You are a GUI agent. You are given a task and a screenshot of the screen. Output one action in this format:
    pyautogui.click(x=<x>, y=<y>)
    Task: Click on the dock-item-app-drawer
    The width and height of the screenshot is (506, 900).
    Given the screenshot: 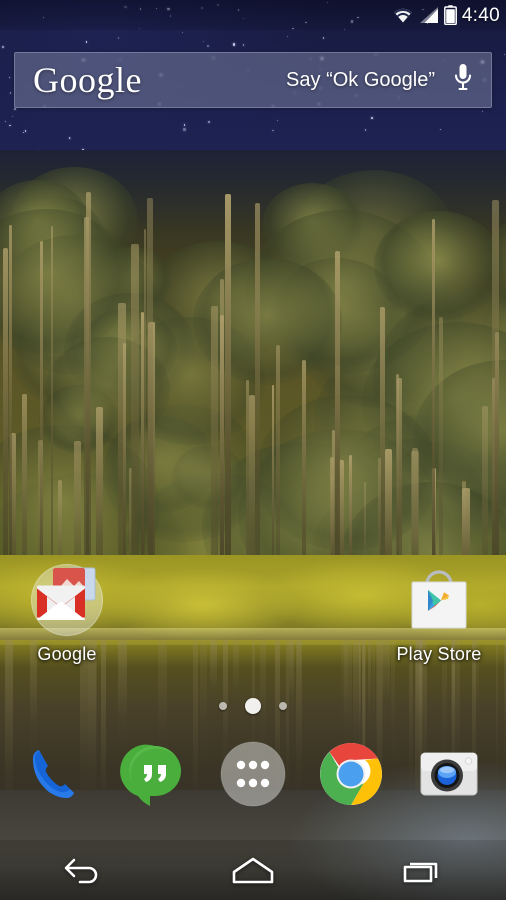 What is the action you would take?
    pyautogui.click(x=253, y=774)
    